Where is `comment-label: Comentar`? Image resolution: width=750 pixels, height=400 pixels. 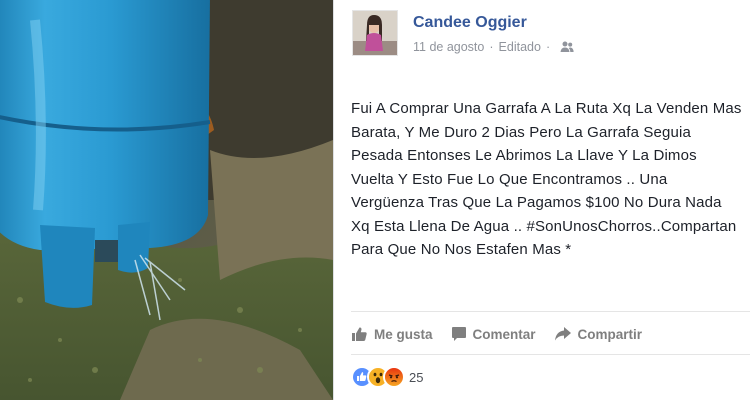 comment-label: Comentar is located at coordinates (504, 334).